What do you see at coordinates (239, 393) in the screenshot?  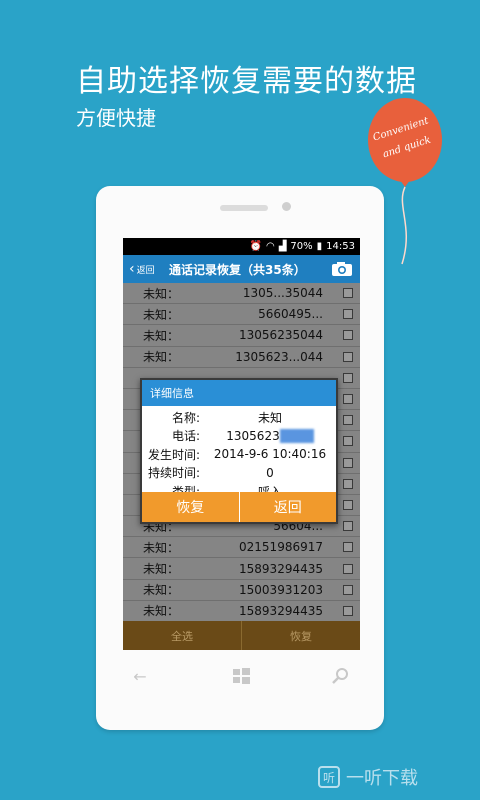 I see `dialog-title: 详细信息` at bounding box center [239, 393].